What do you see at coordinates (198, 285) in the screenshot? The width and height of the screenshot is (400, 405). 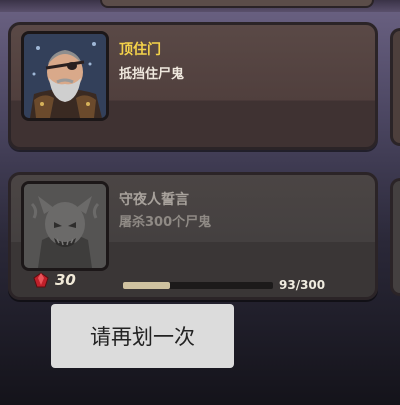 I see `progress-bar` at bounding box center [198, 285].